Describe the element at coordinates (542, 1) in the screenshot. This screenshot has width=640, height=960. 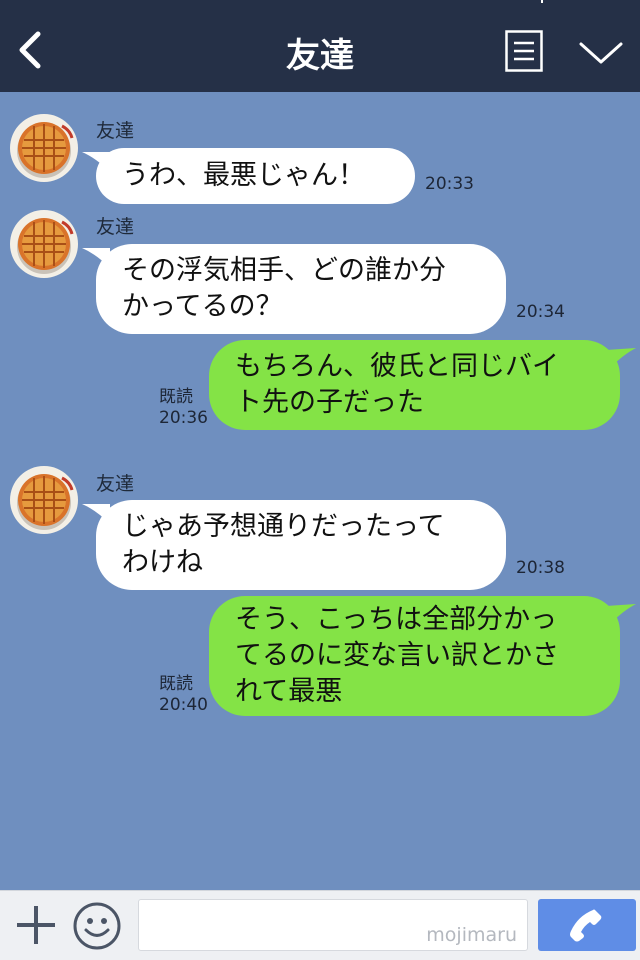
I see `status-indicator` at that location.